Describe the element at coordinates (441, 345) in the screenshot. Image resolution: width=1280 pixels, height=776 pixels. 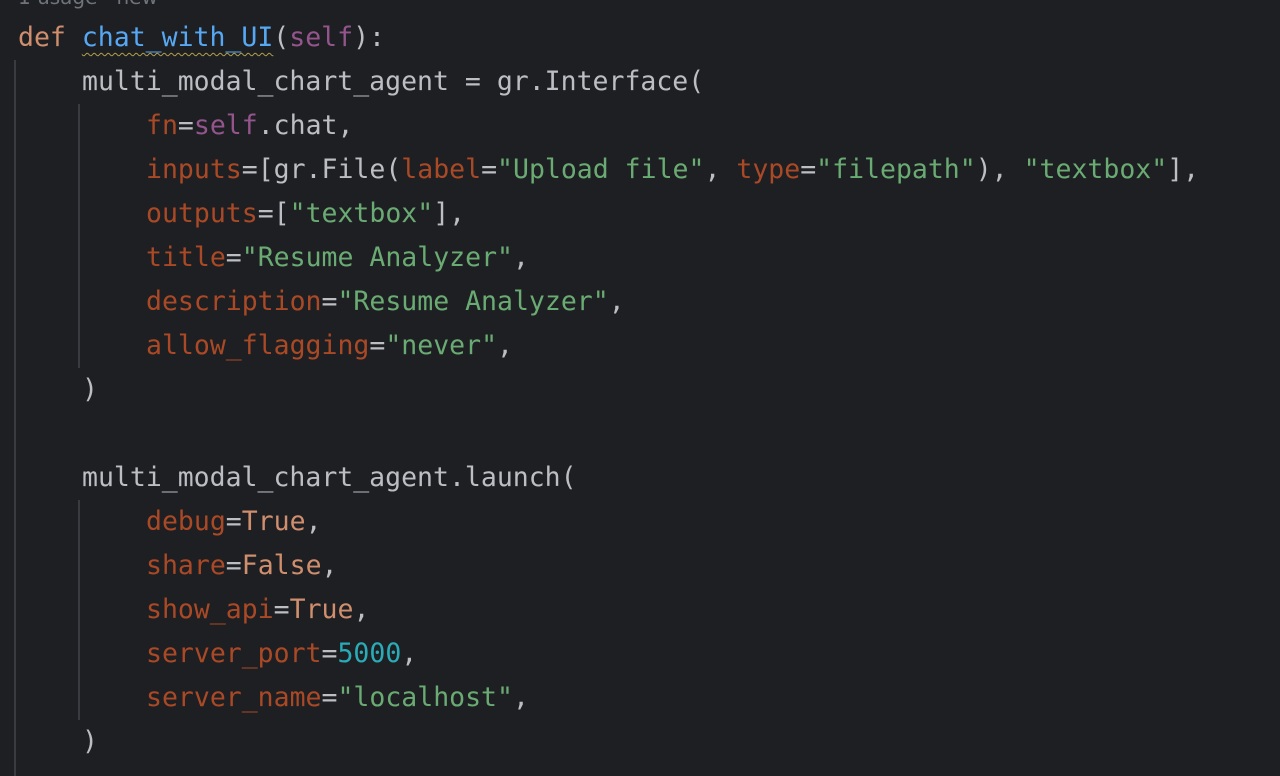
I see `code-token-str: "never"` at that location.